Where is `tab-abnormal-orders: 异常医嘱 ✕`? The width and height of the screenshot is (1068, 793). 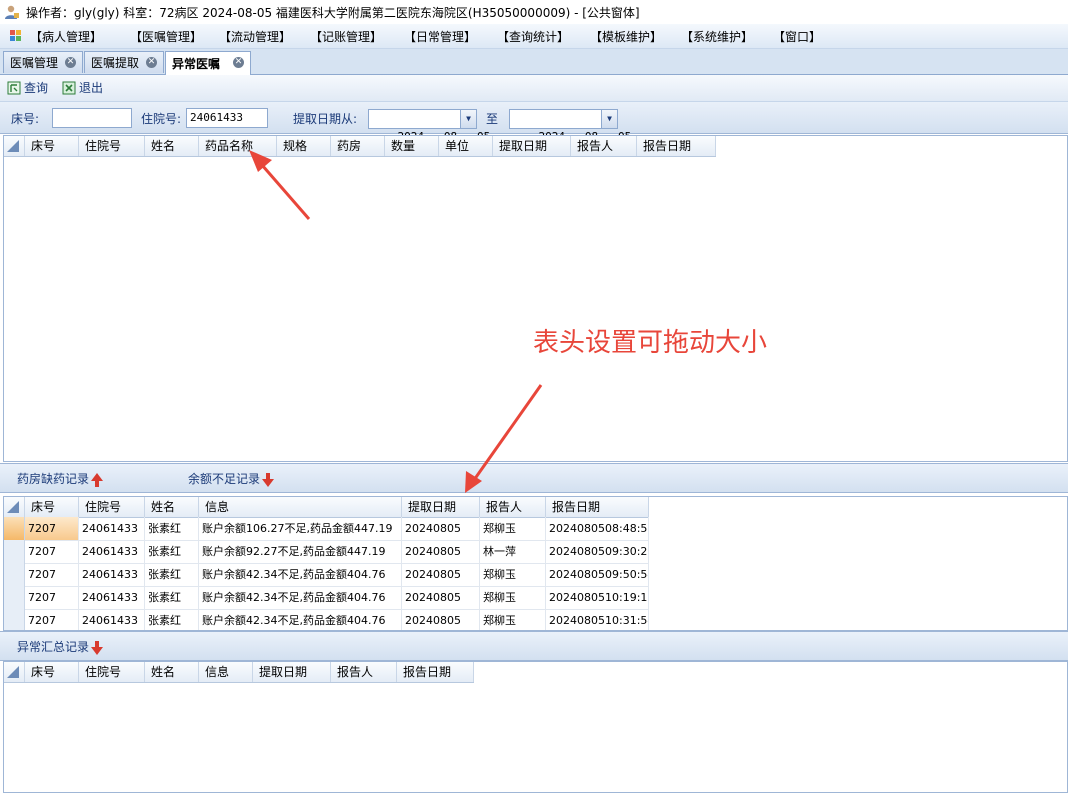
tab-abnormal-orders: 异常医嘱 ✕ is located at coordinates (208, 63).